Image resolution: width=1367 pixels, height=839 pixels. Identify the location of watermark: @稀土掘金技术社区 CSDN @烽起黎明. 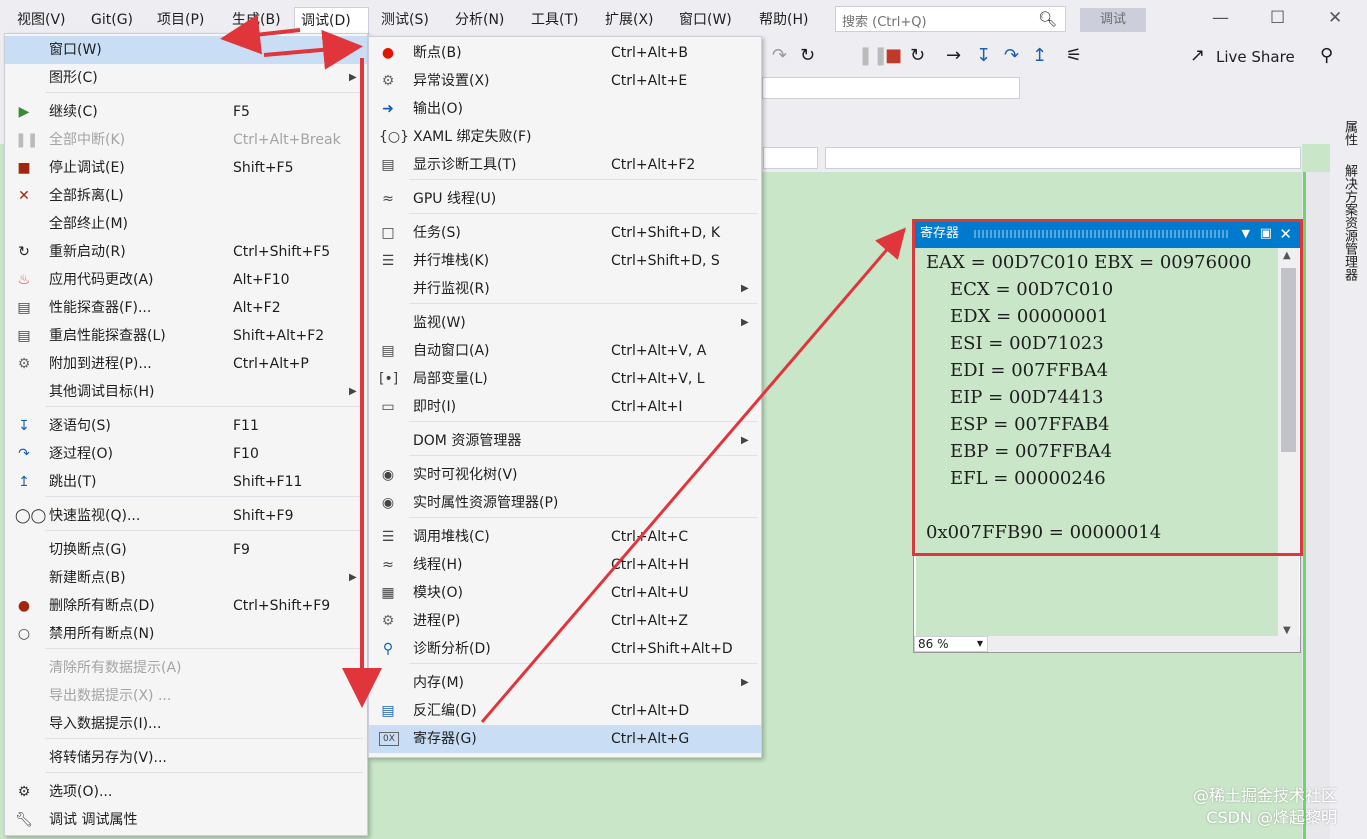
(1265, 807).